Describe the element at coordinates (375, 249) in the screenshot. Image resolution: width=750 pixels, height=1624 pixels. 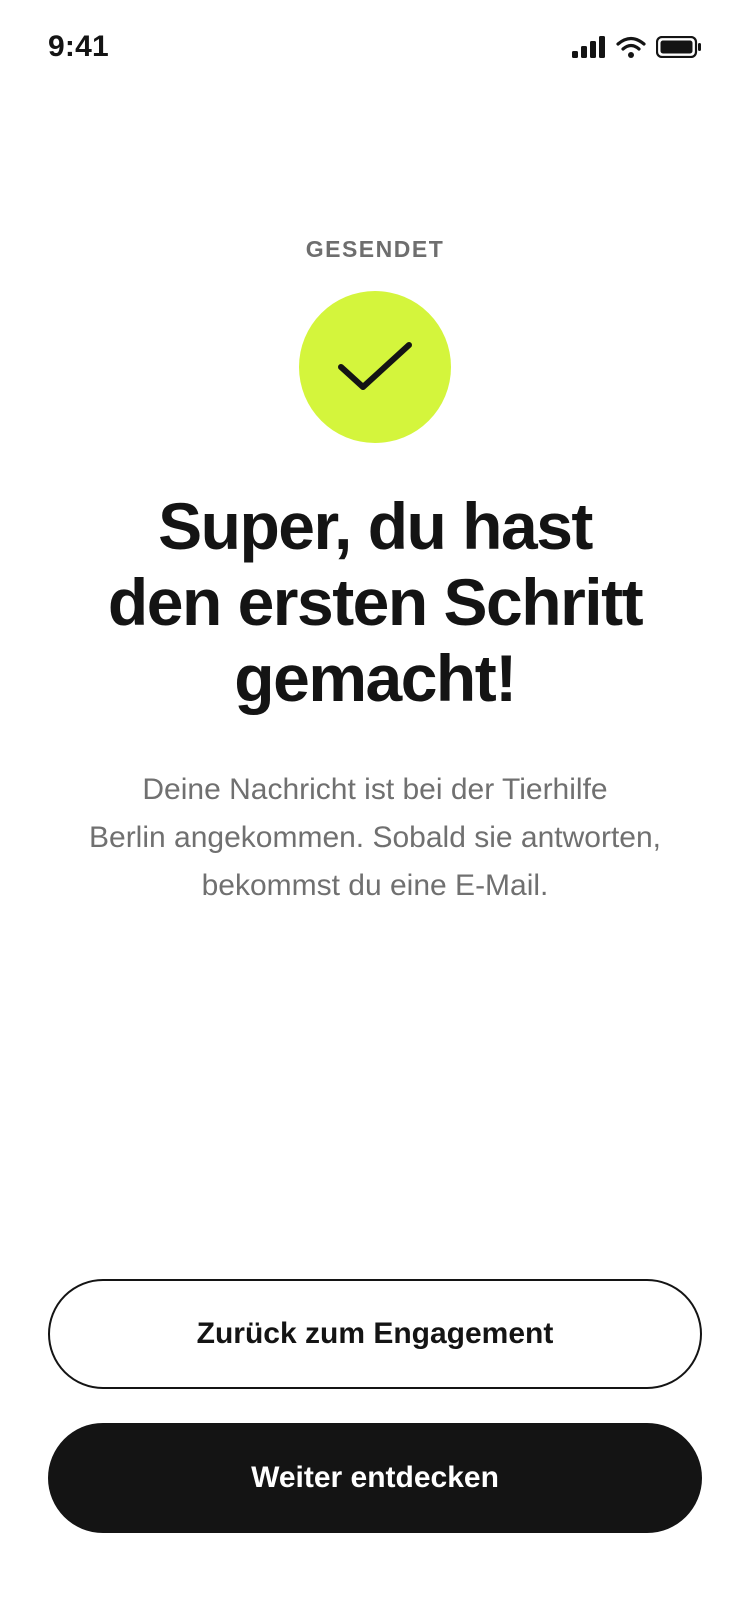
I see `status-overline: GESENDET` at that location.